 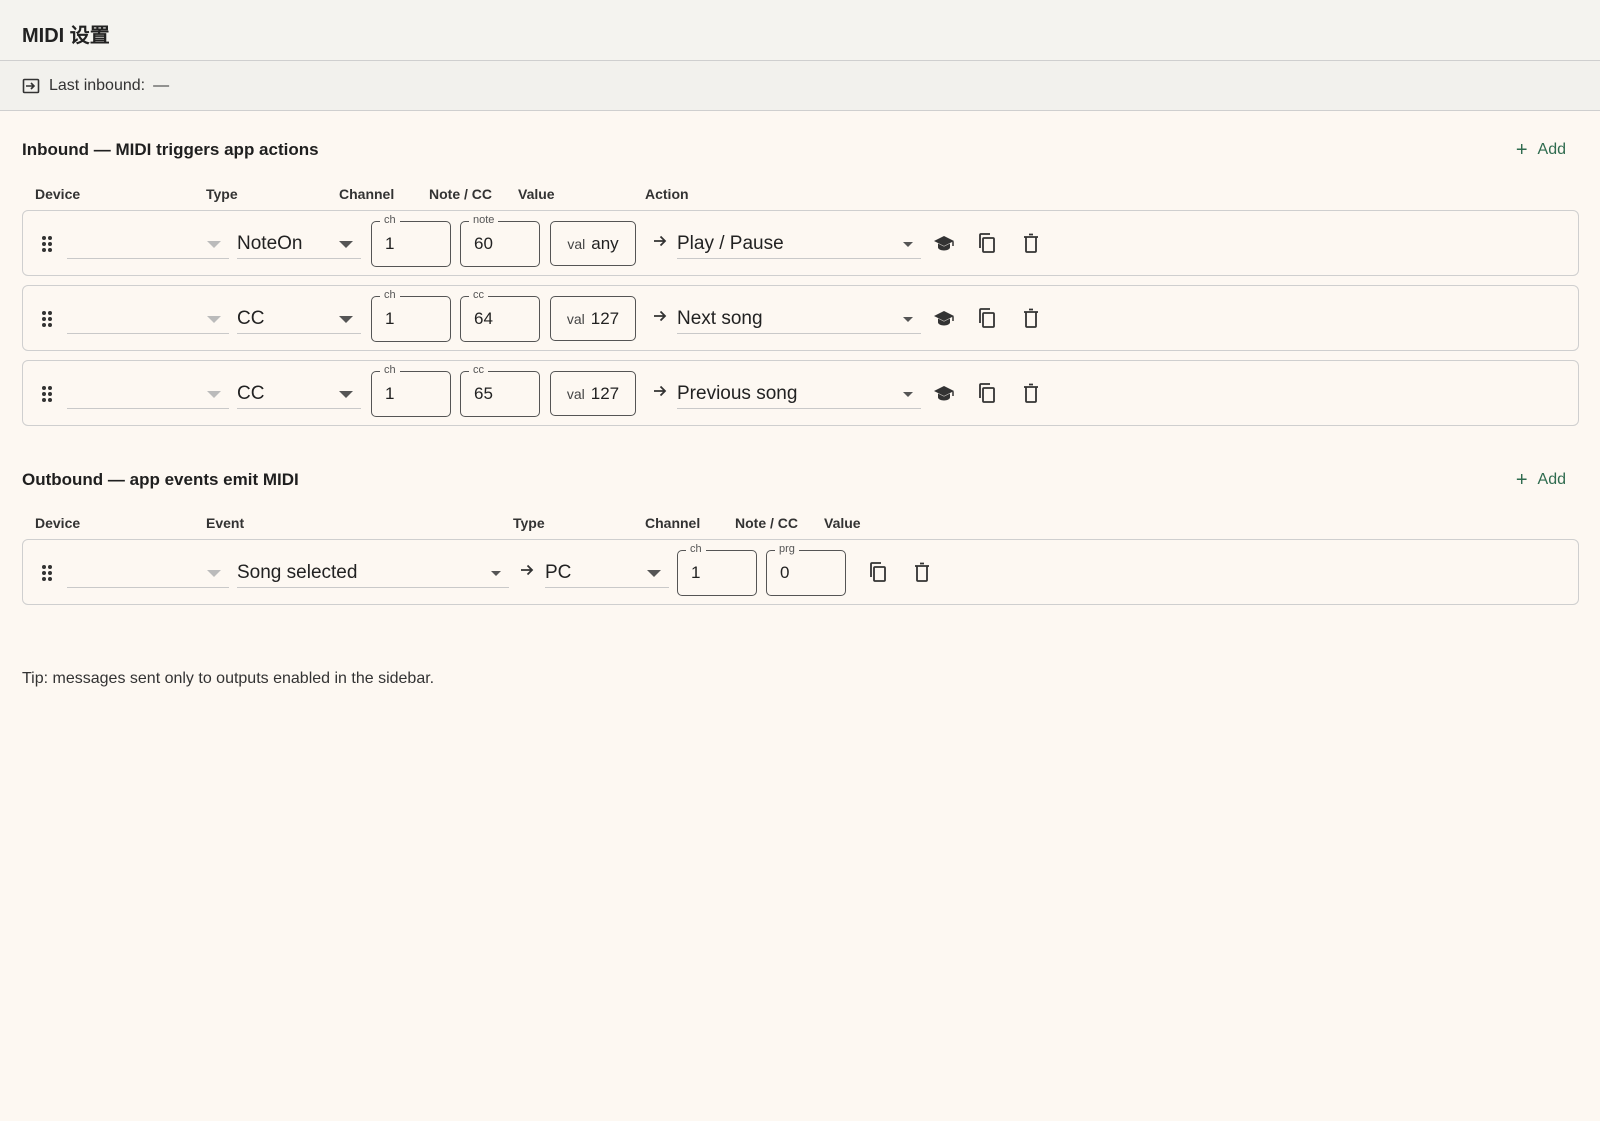 I want to click on inbound-col-type: Type, so click(x=222, y=194).